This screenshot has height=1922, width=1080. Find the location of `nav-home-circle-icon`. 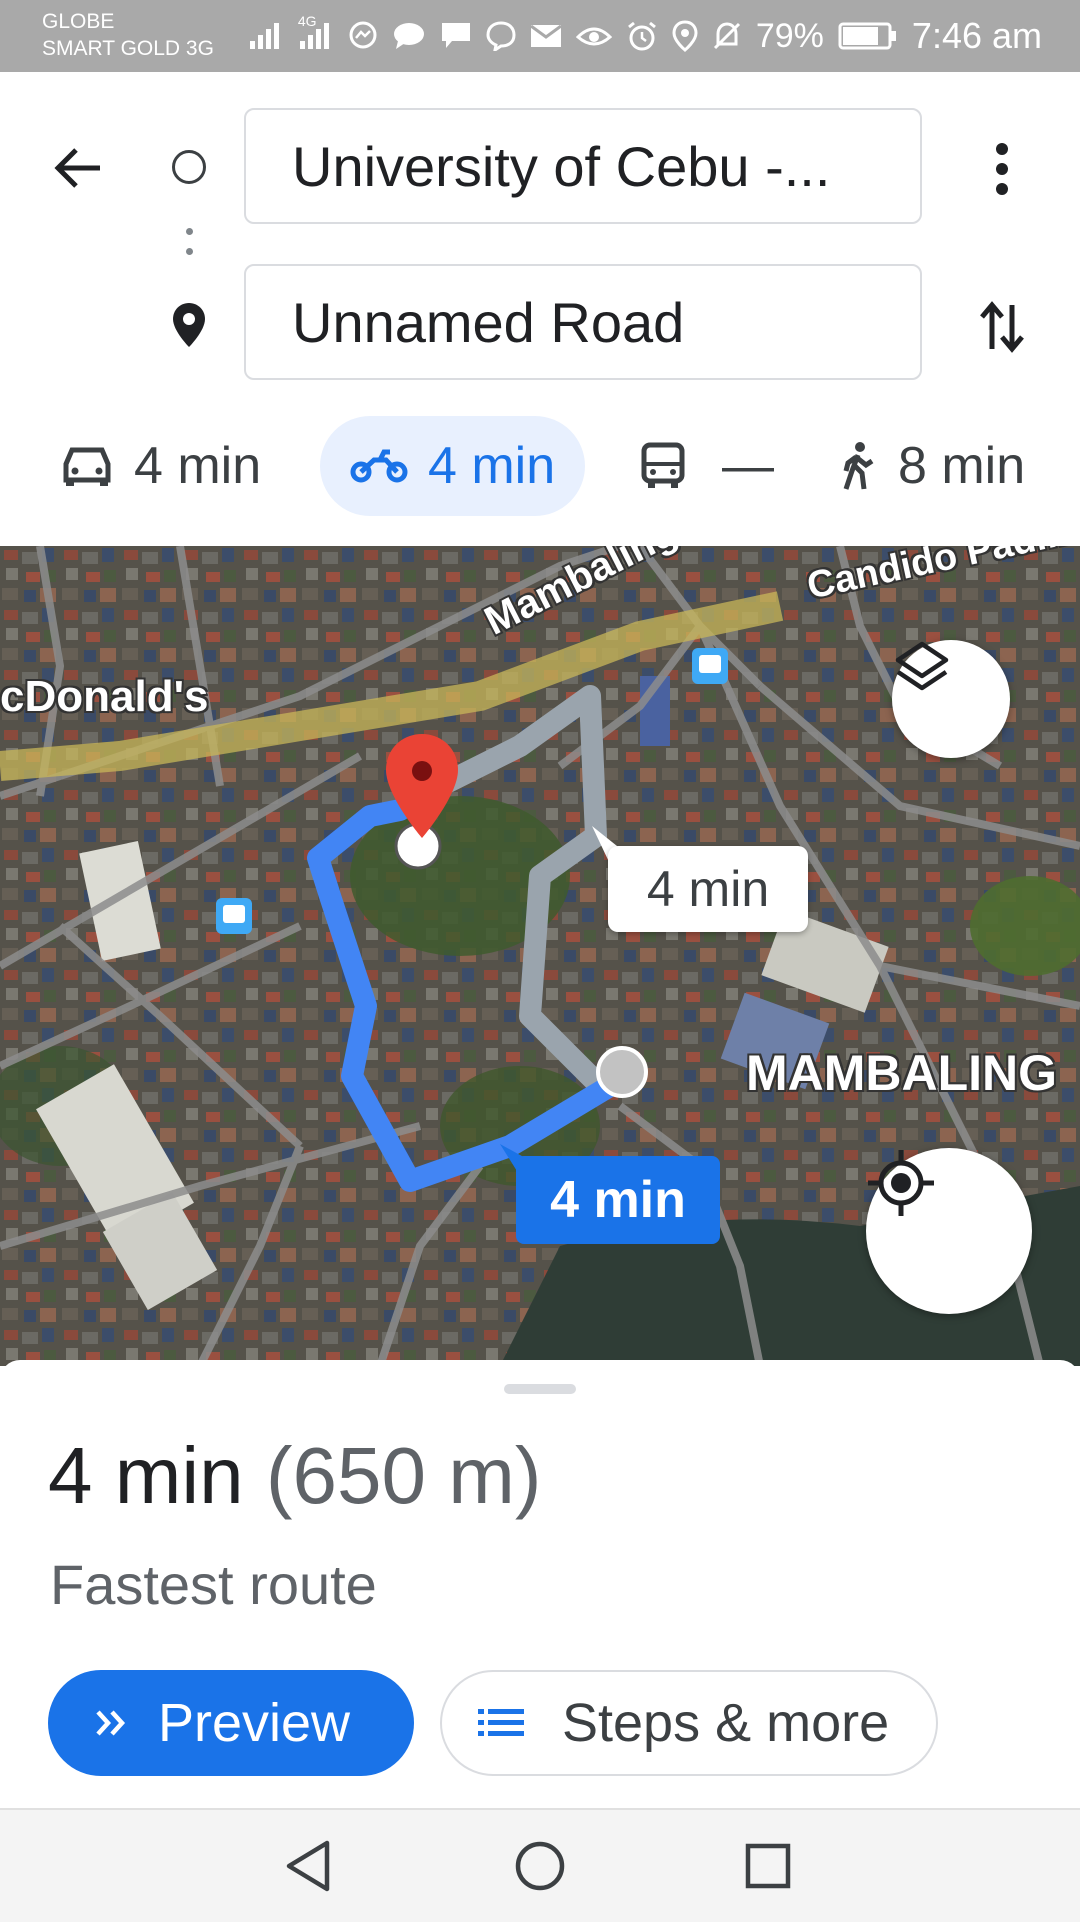

nav-home-circle-icon is located at coordinates (540, 1866).